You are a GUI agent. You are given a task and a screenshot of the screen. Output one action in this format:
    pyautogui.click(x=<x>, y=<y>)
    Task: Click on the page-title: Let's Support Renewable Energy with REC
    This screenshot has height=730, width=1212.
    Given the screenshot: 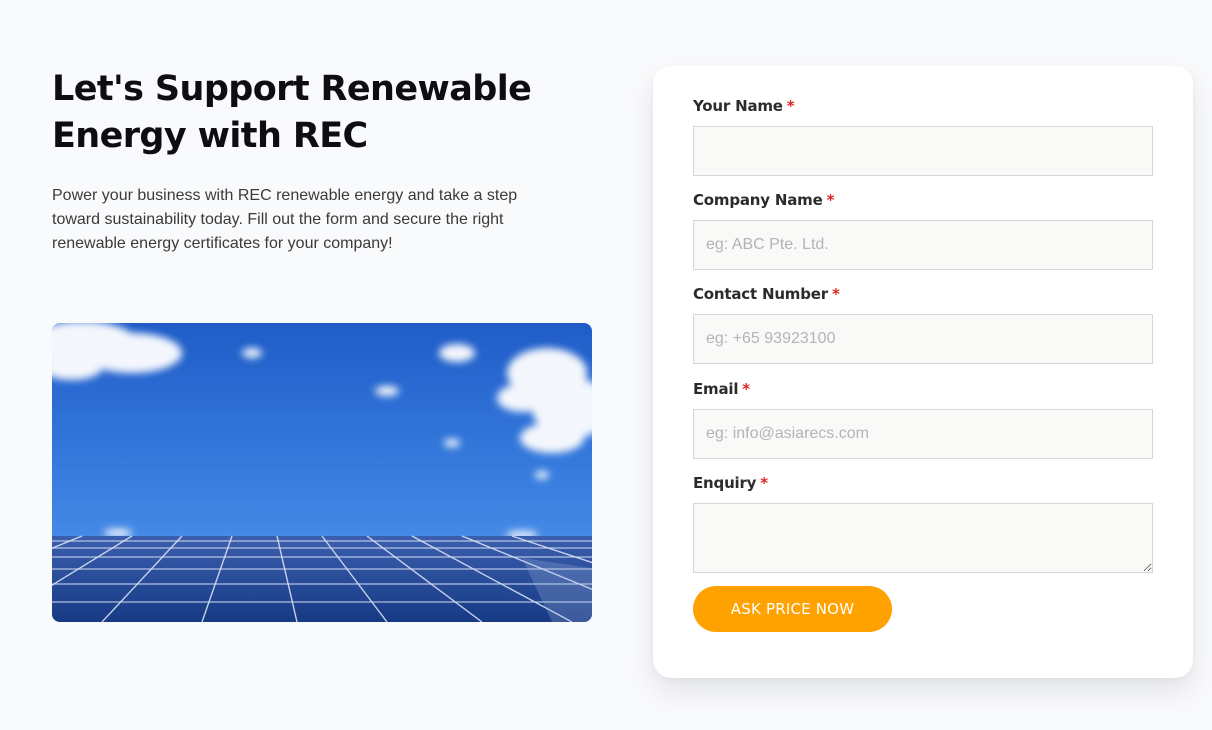 What is the action you would take?
    pyautogui.click(x=292, y=112)
    